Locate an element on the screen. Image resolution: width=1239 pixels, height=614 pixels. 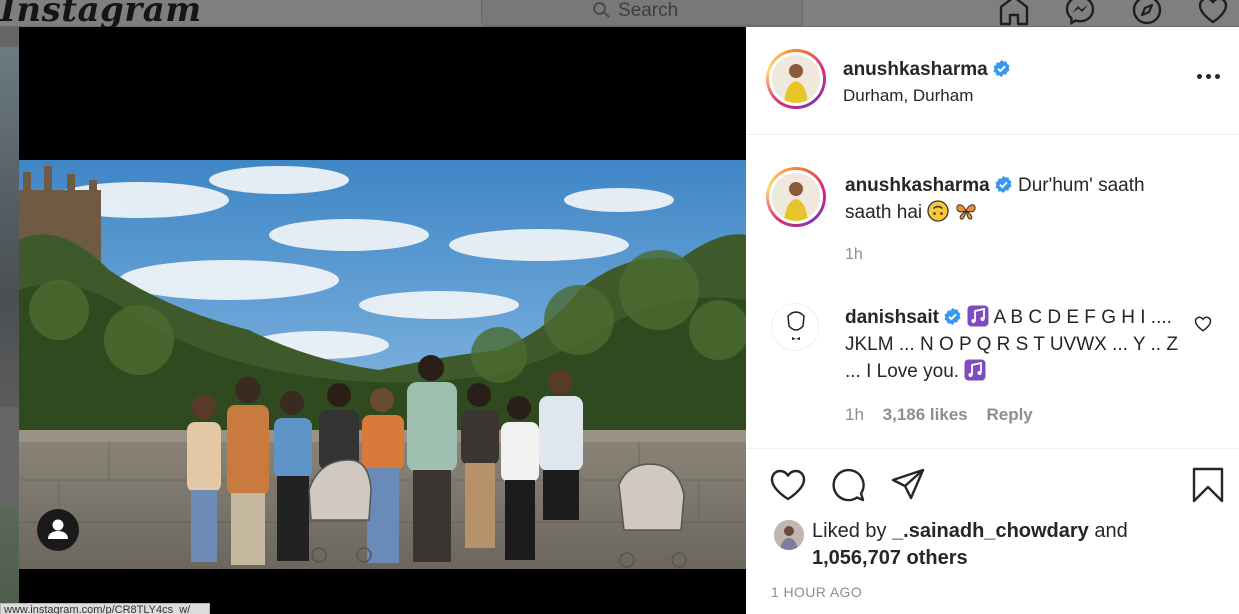
upside-down-face-icon is located at coordinates (938, 211).